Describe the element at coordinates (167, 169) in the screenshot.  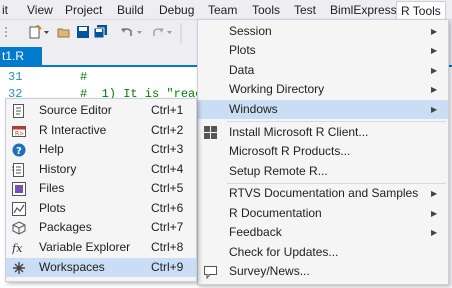
I see `menu-item-shortcut: Ctrl+4` at that location.